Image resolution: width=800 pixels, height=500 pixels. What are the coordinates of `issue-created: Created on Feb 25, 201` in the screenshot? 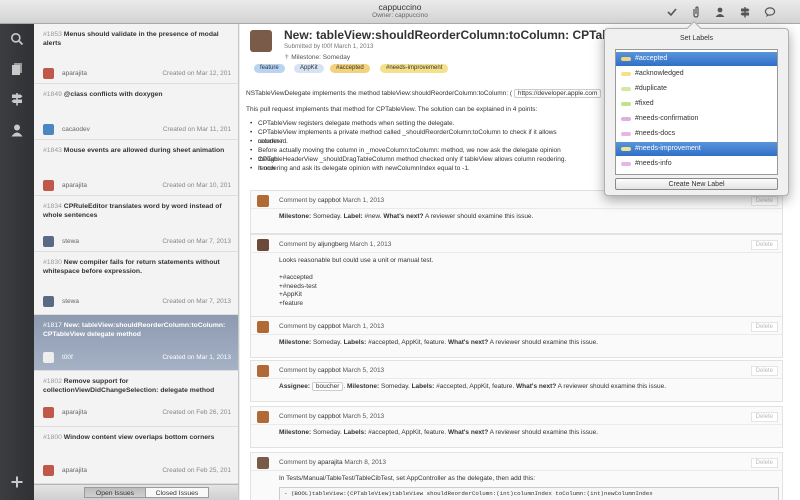 It's located at (196, 470).